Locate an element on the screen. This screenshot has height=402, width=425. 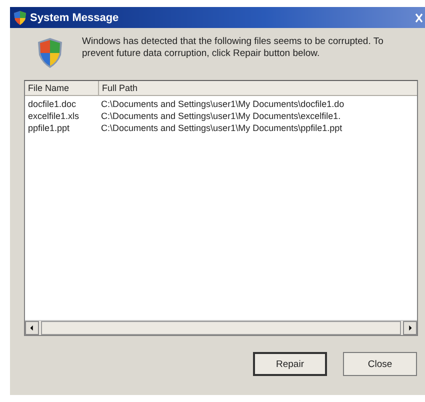
close-icon is located at coordinates (419, 17).